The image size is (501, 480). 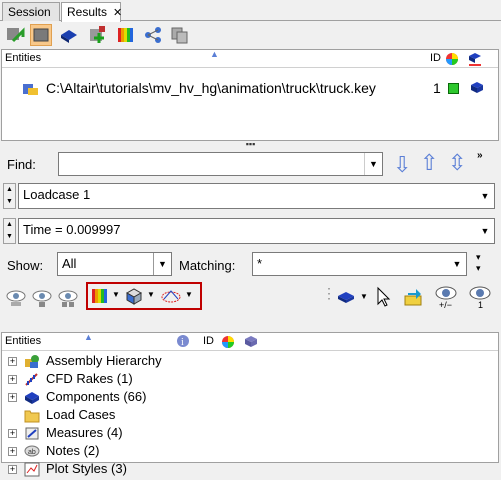 What do you see at coordinates (346, 298) in the screenshot?
I see `component-display-icon` at bounding box center [346, 298].